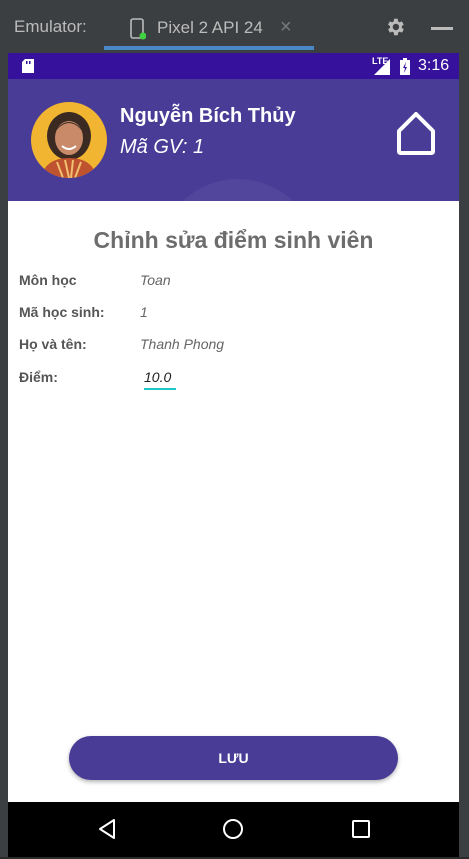 This screenshot has width=469, height=859. Describe the element at coordinates (50, 26) in the screenshot. I see `emulator-title: Emulator:` at that location.